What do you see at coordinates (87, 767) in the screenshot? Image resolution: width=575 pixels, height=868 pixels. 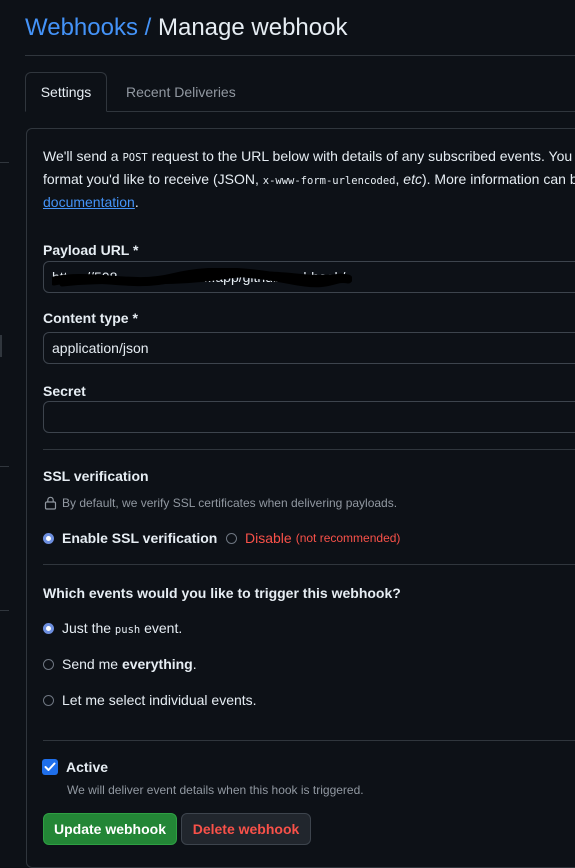 I see `active-label: Active` at bounding box center [87, 767].